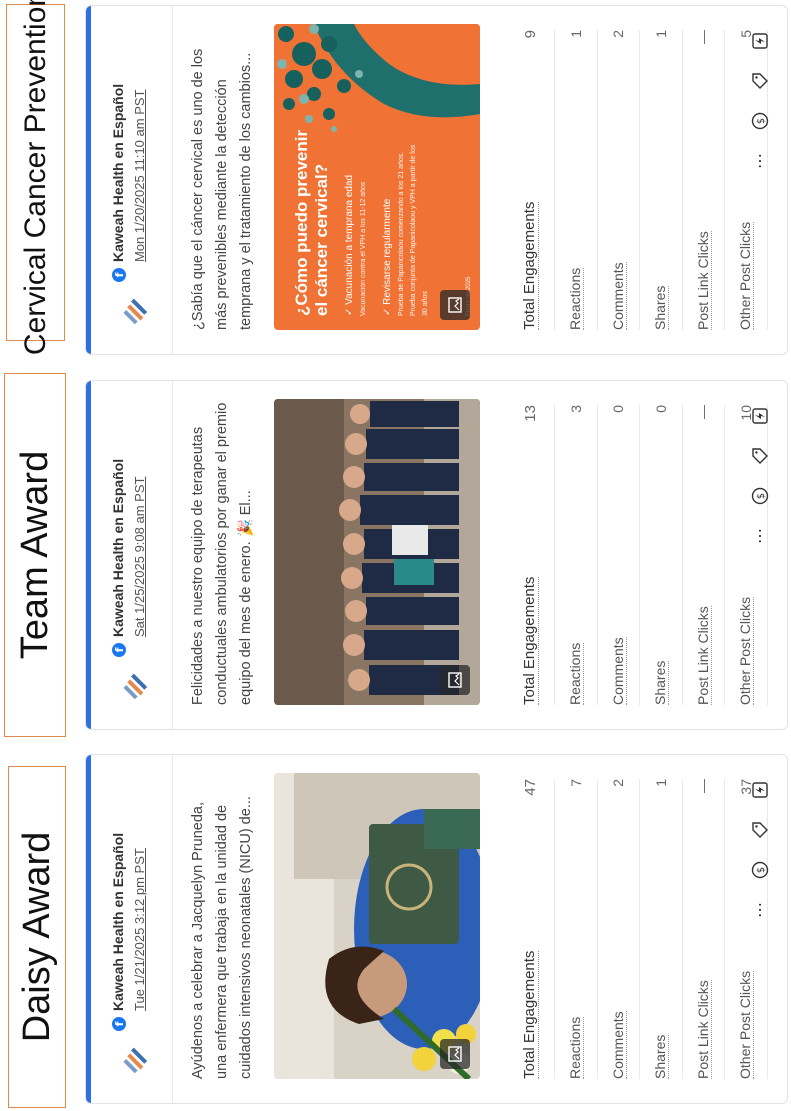 Image resolution: width=791 pixels, height=1111 pixels. What do you see at coordinates (387, 251) in the screenshot?
I see `promo-bullet-text: Revisarse regularmente` at bounding box center [387, 251].